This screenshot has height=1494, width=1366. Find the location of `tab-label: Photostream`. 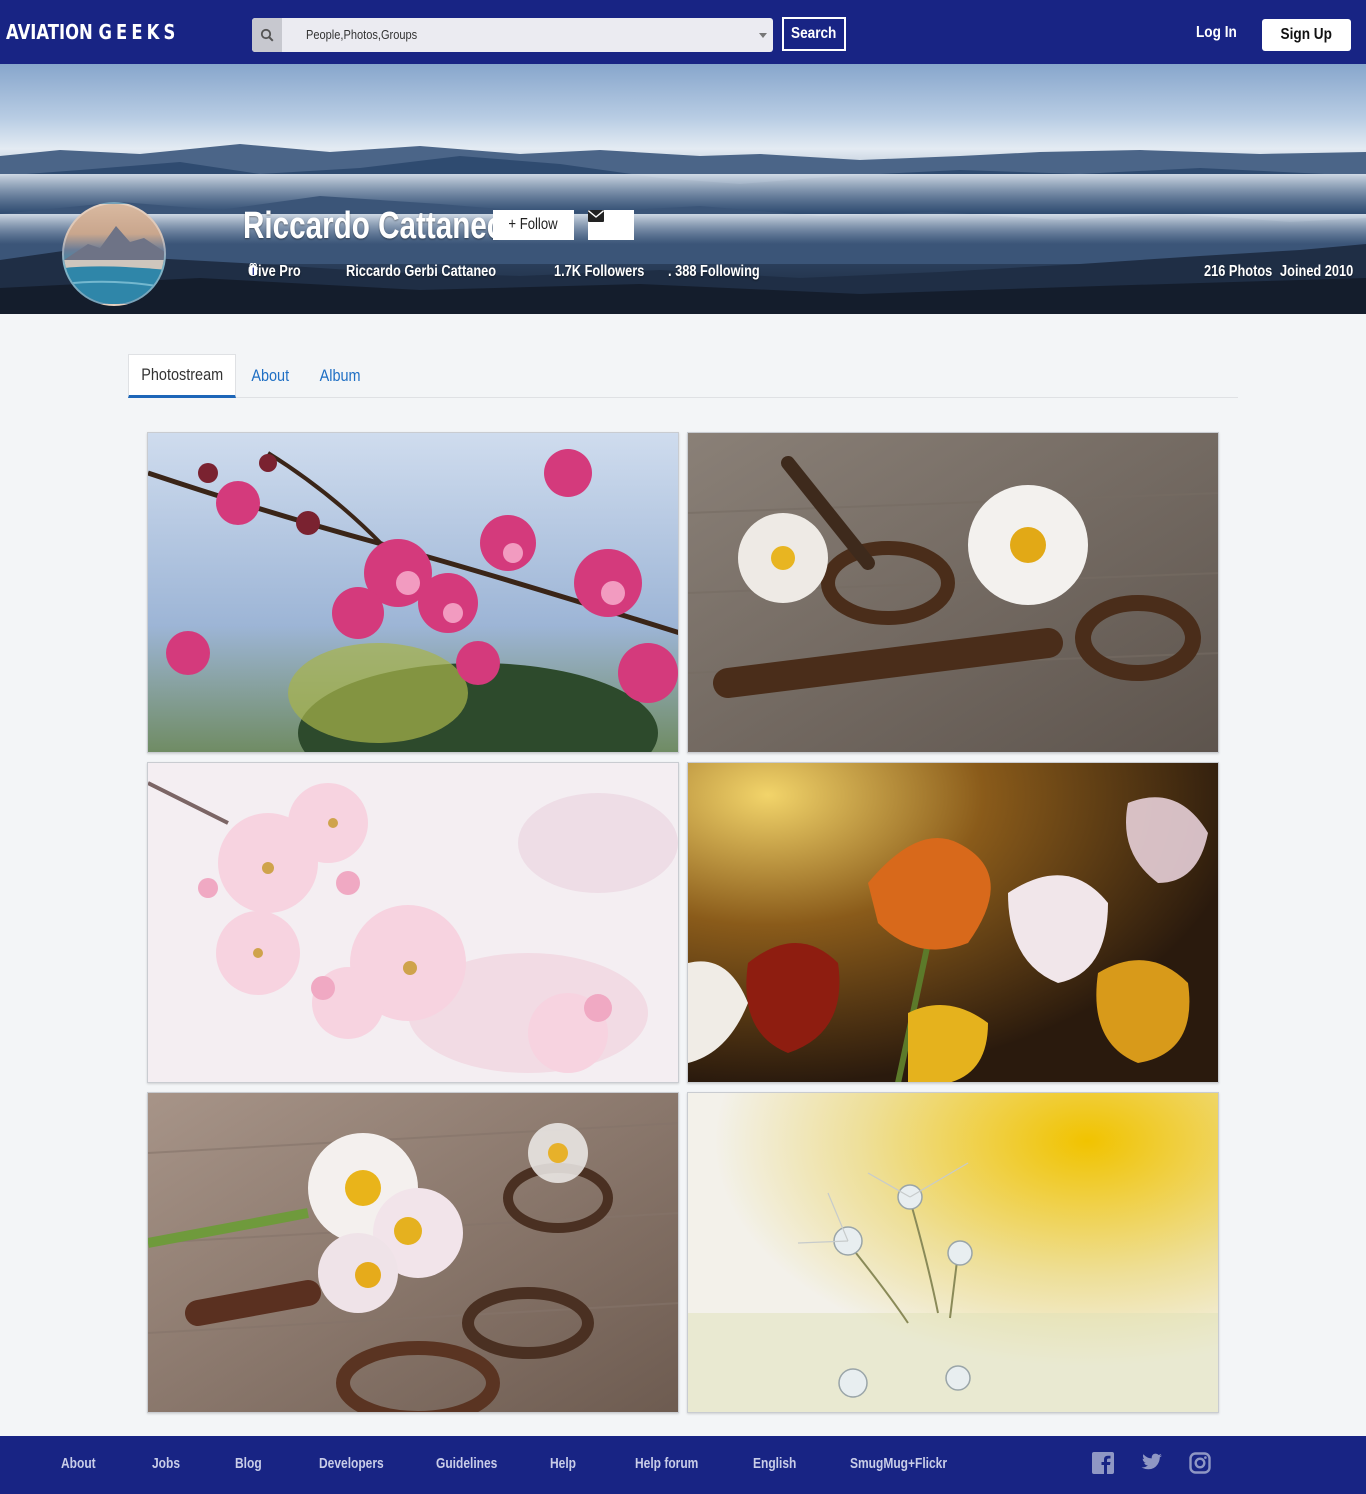

tab-label: Photostream is located at coordinates (182, 374).